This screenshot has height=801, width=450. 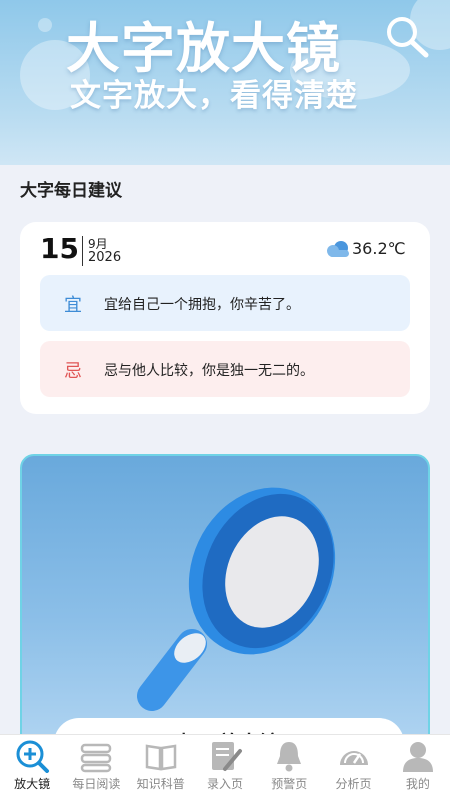 I want to click on decor-bubble, so click(x=45, y=25).